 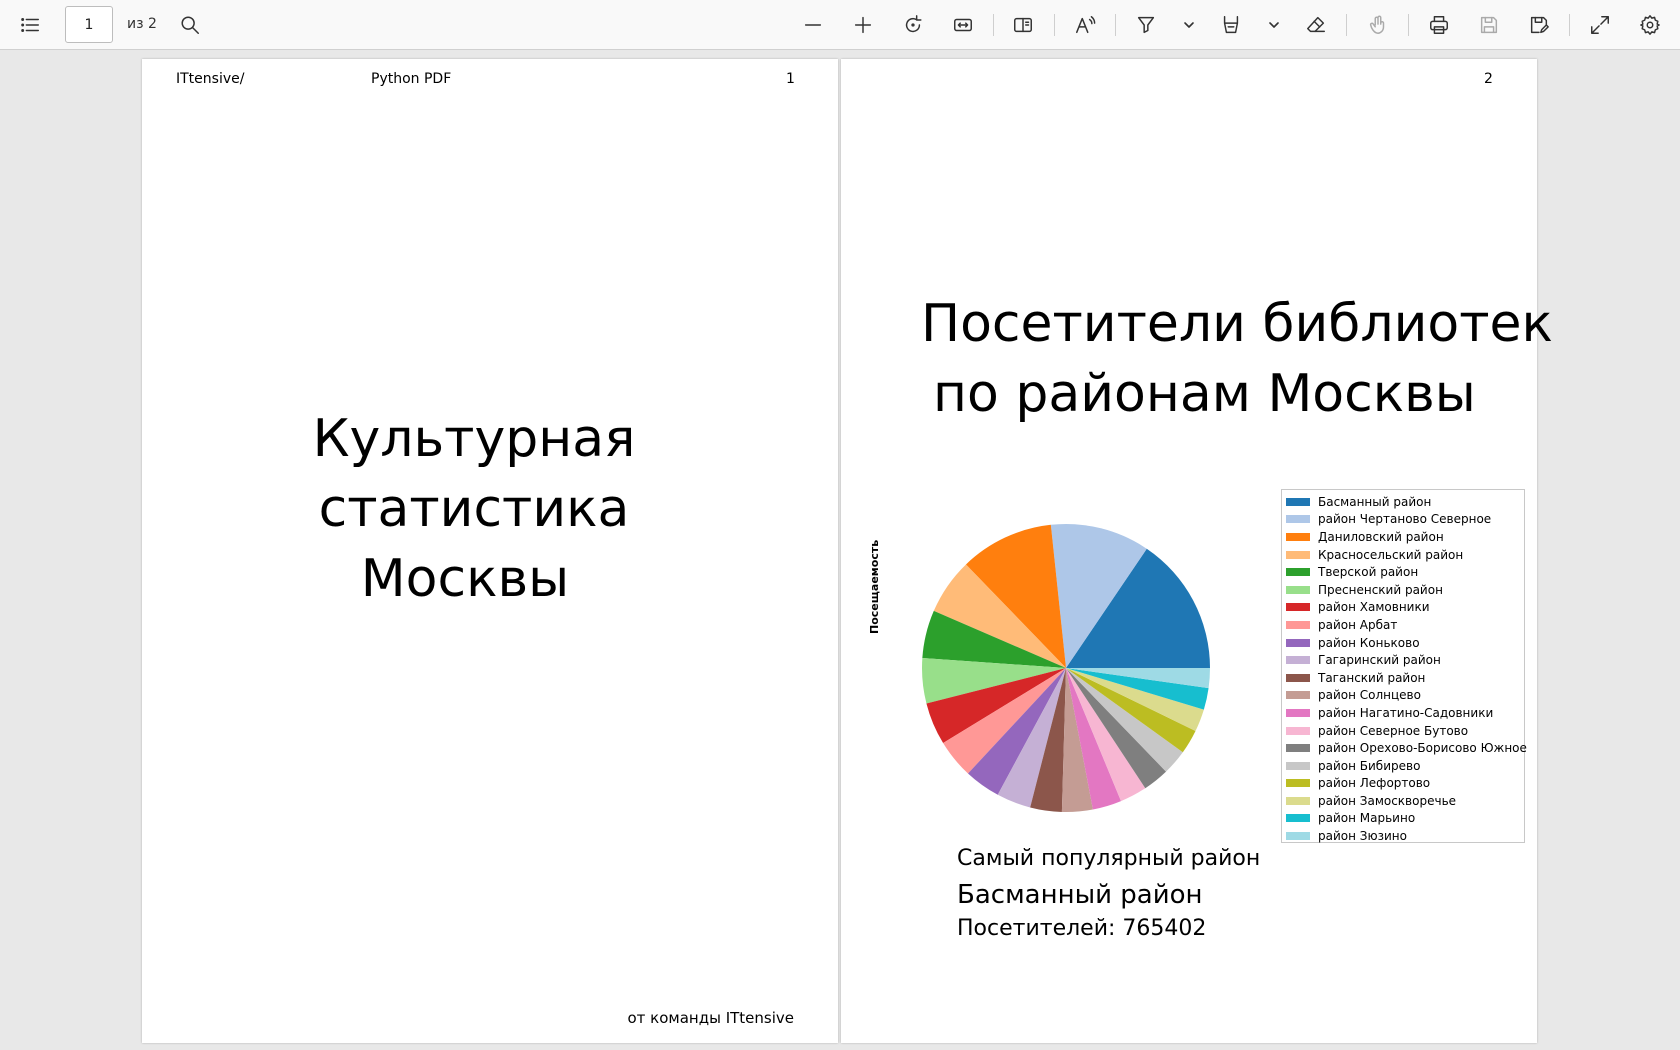 I want to click on eraser-icon, so click(x=1316, y=25).